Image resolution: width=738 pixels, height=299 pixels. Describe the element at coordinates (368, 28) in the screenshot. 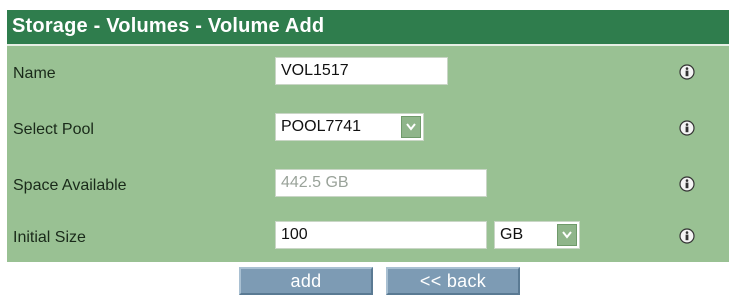

I see `title-bar: Storage - Volumes - Volume Add` at that location.